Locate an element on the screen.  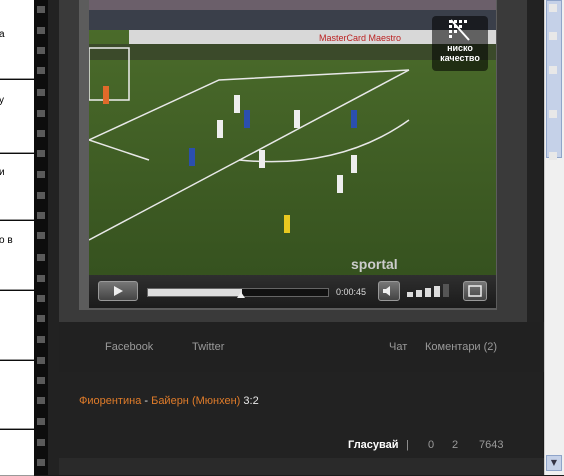
scrollbar-thumb is located at coordinates (554, 79).